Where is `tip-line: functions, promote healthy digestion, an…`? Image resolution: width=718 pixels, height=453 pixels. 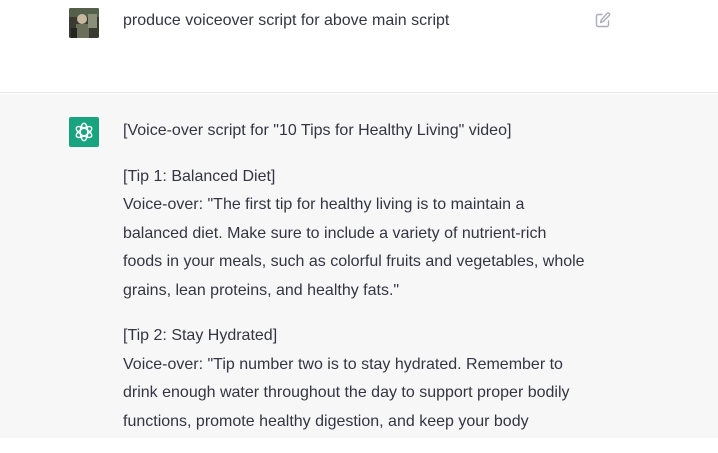
tip-line: functions, promote healthy digestion, an… is located at coordinates (326, 421).